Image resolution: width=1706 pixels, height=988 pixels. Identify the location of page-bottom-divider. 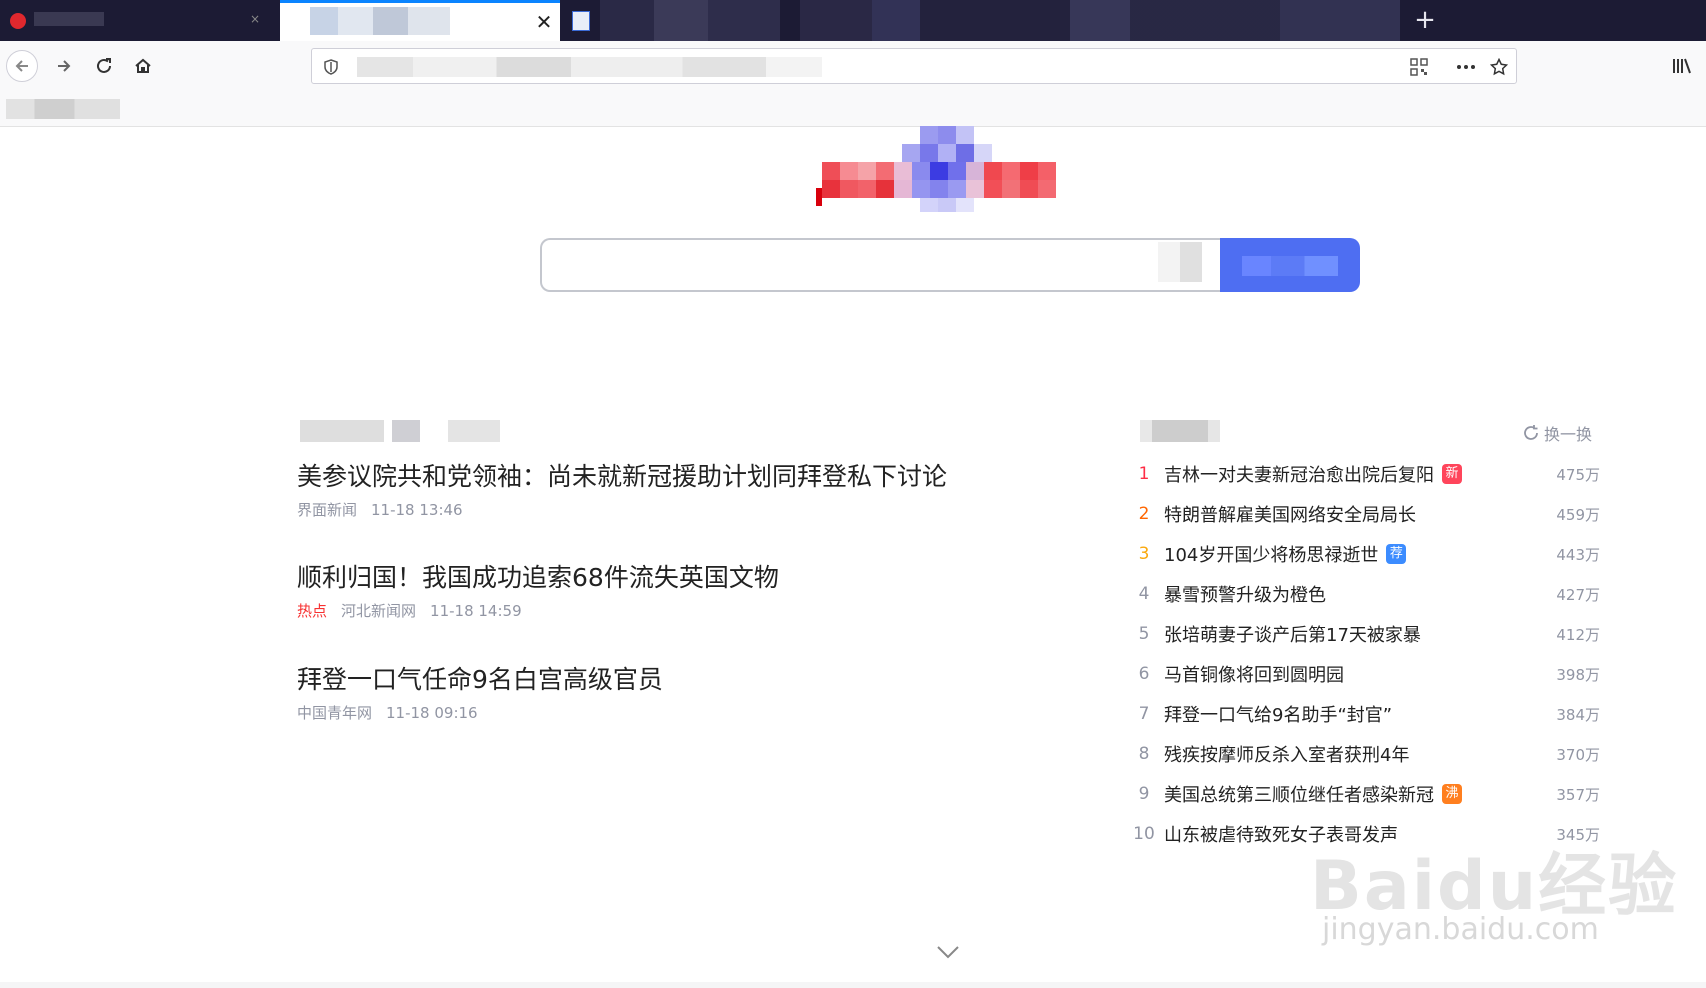
(853, 985).